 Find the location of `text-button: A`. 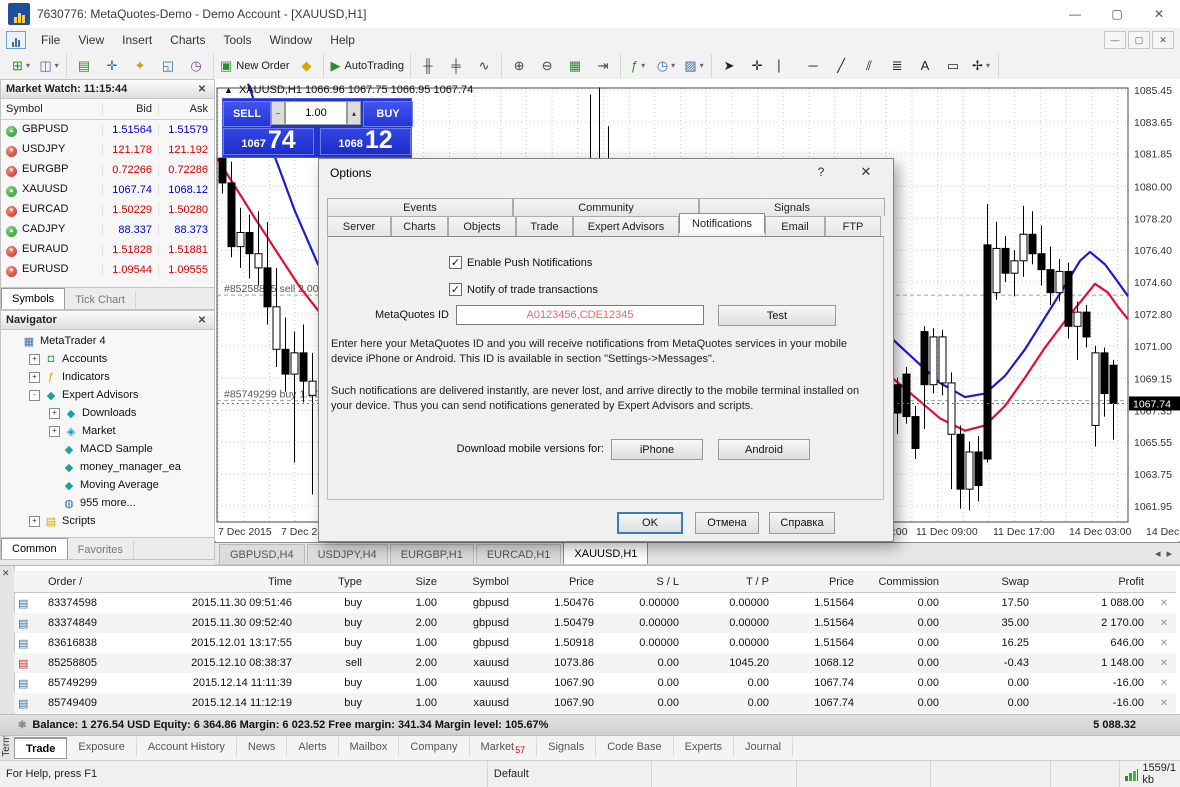

text-button: A is located at coordinates (925, 66).